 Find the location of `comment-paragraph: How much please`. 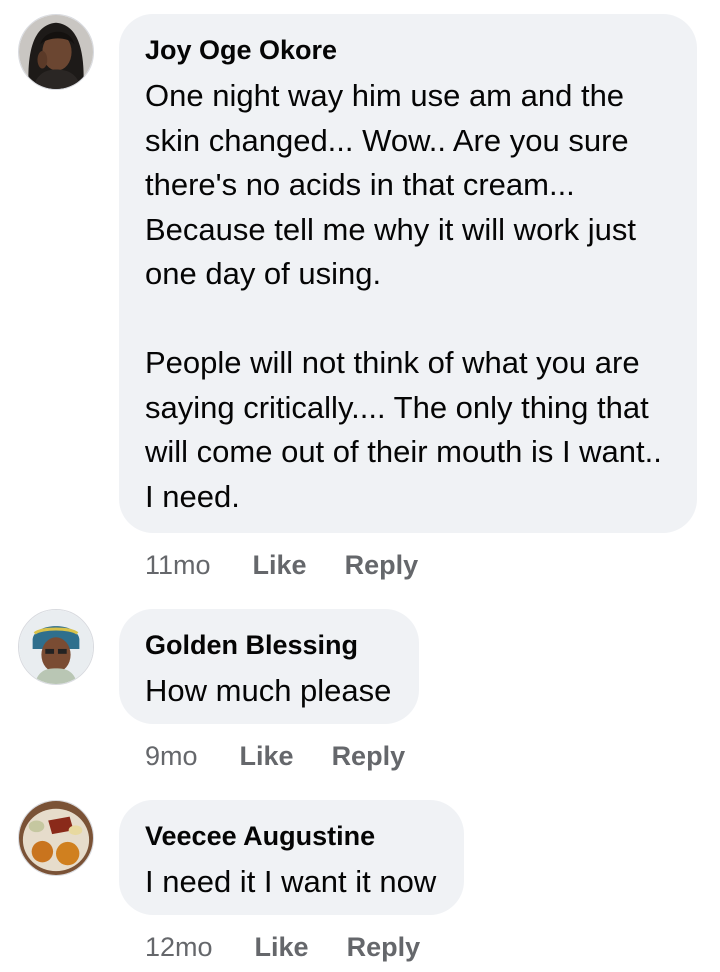

comment-paragraph: How much please is located at coordinates (268, 690).